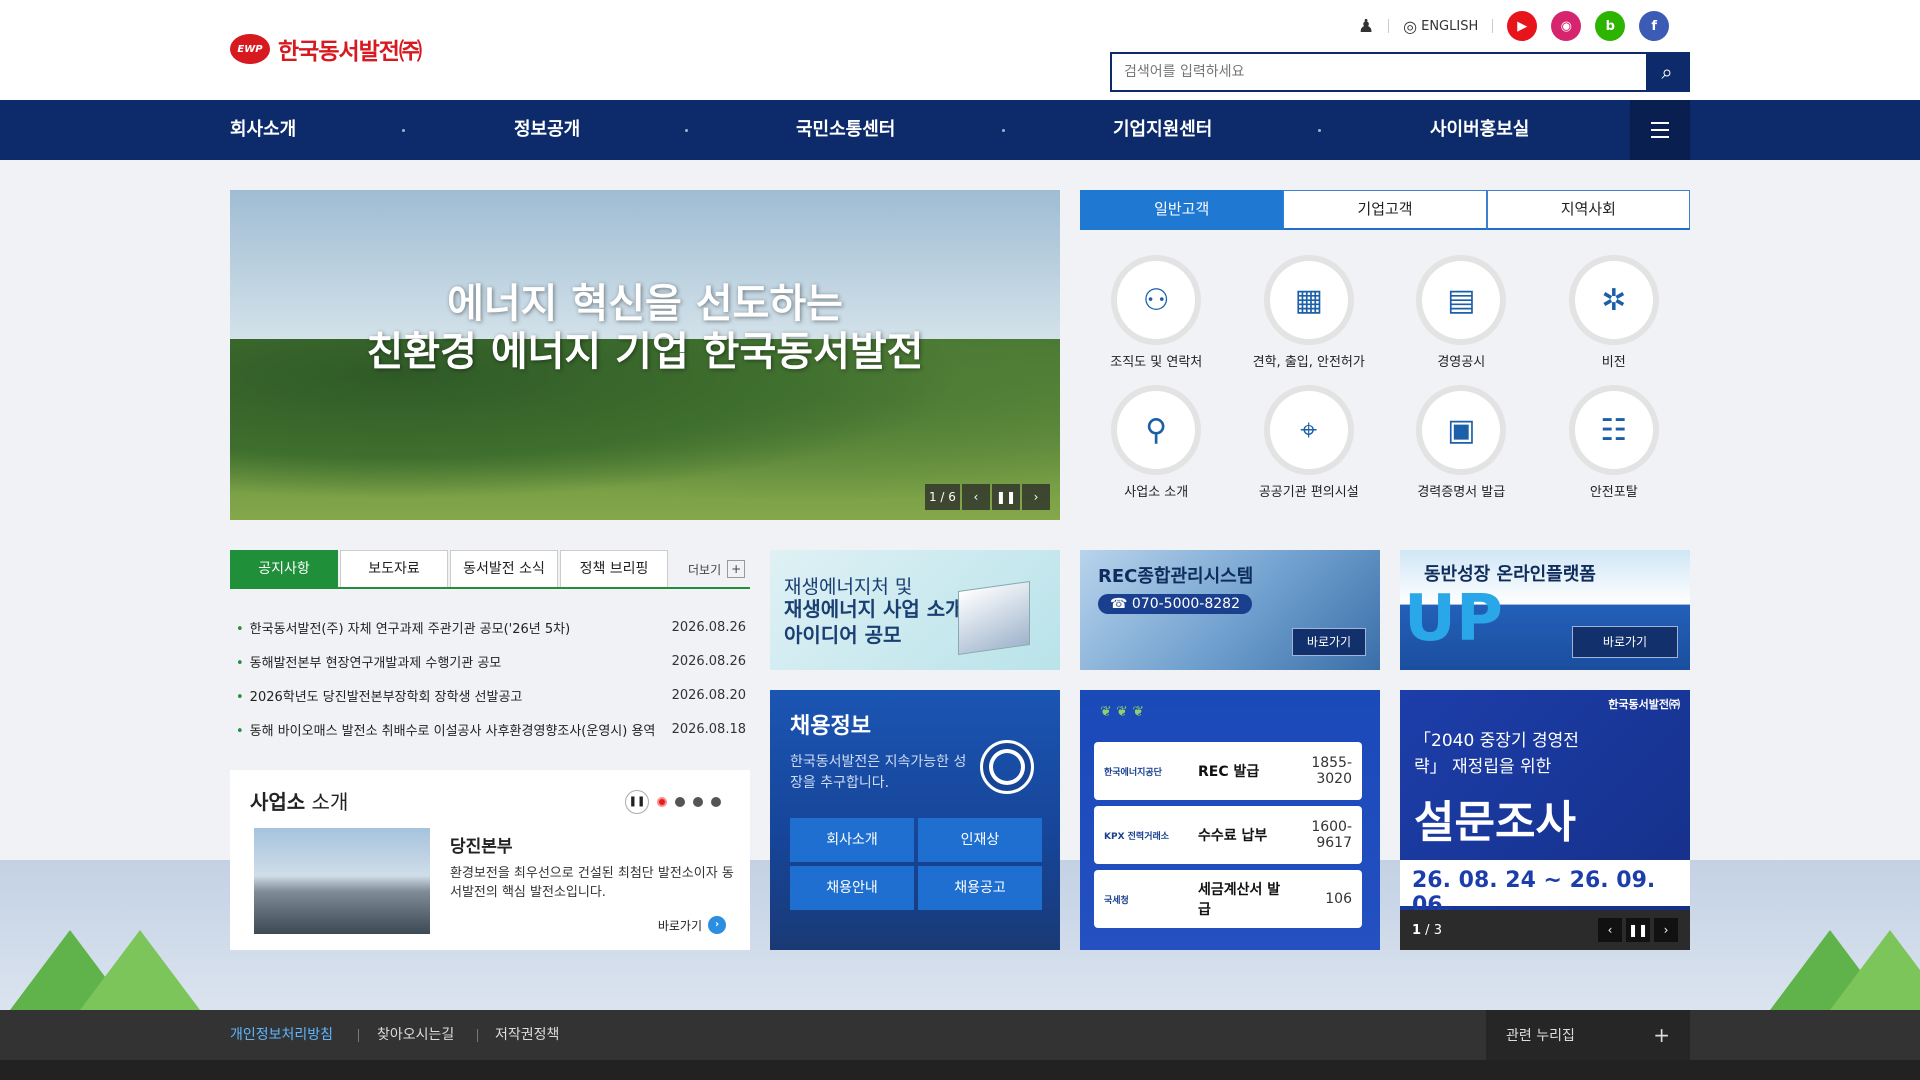  I want to click on org-chart-icon: ⚇, so click(1156, 300).